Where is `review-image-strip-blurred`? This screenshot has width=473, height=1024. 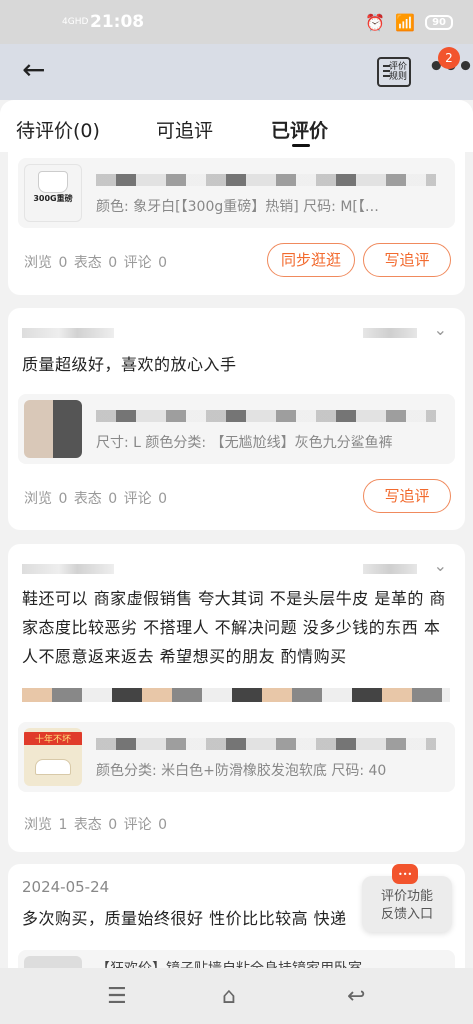 review-image-strip-blurred is located at coordinates (236, 695).